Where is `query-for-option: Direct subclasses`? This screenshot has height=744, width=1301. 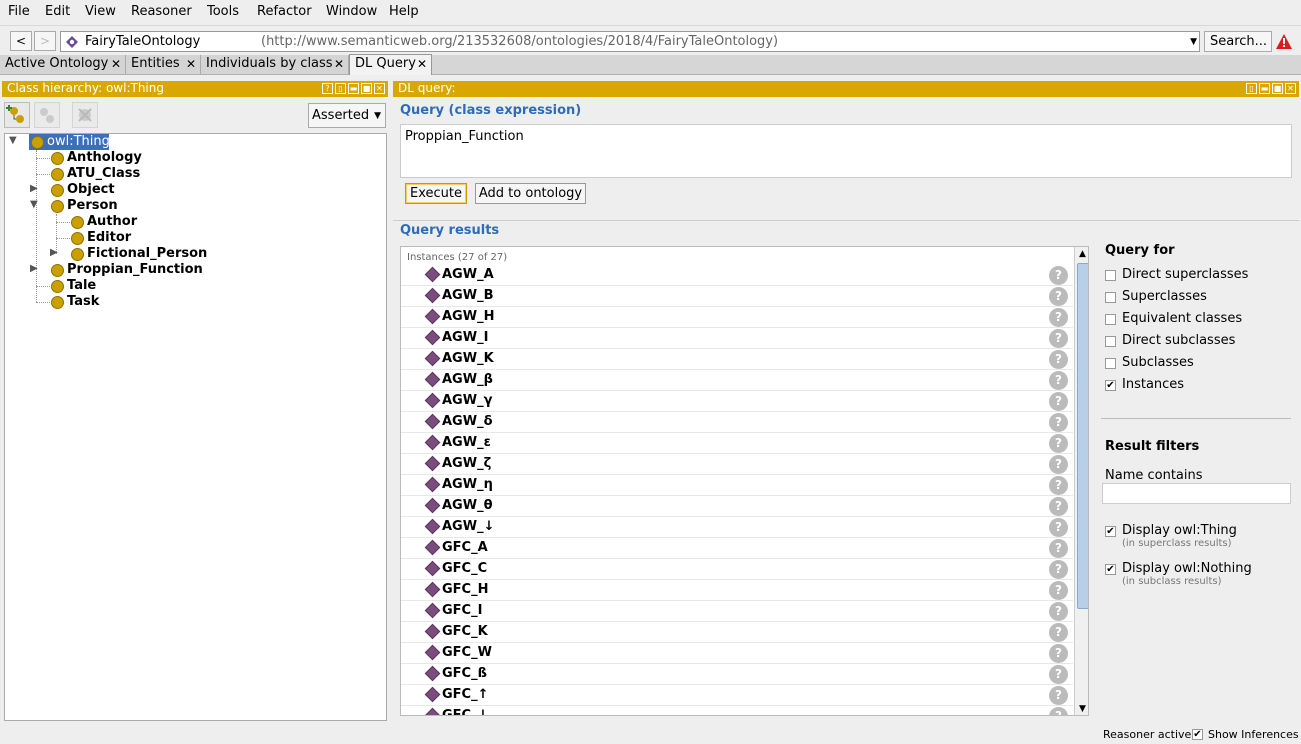 query-for-option: Direct subclasses is located at coordinates (1195, 342).